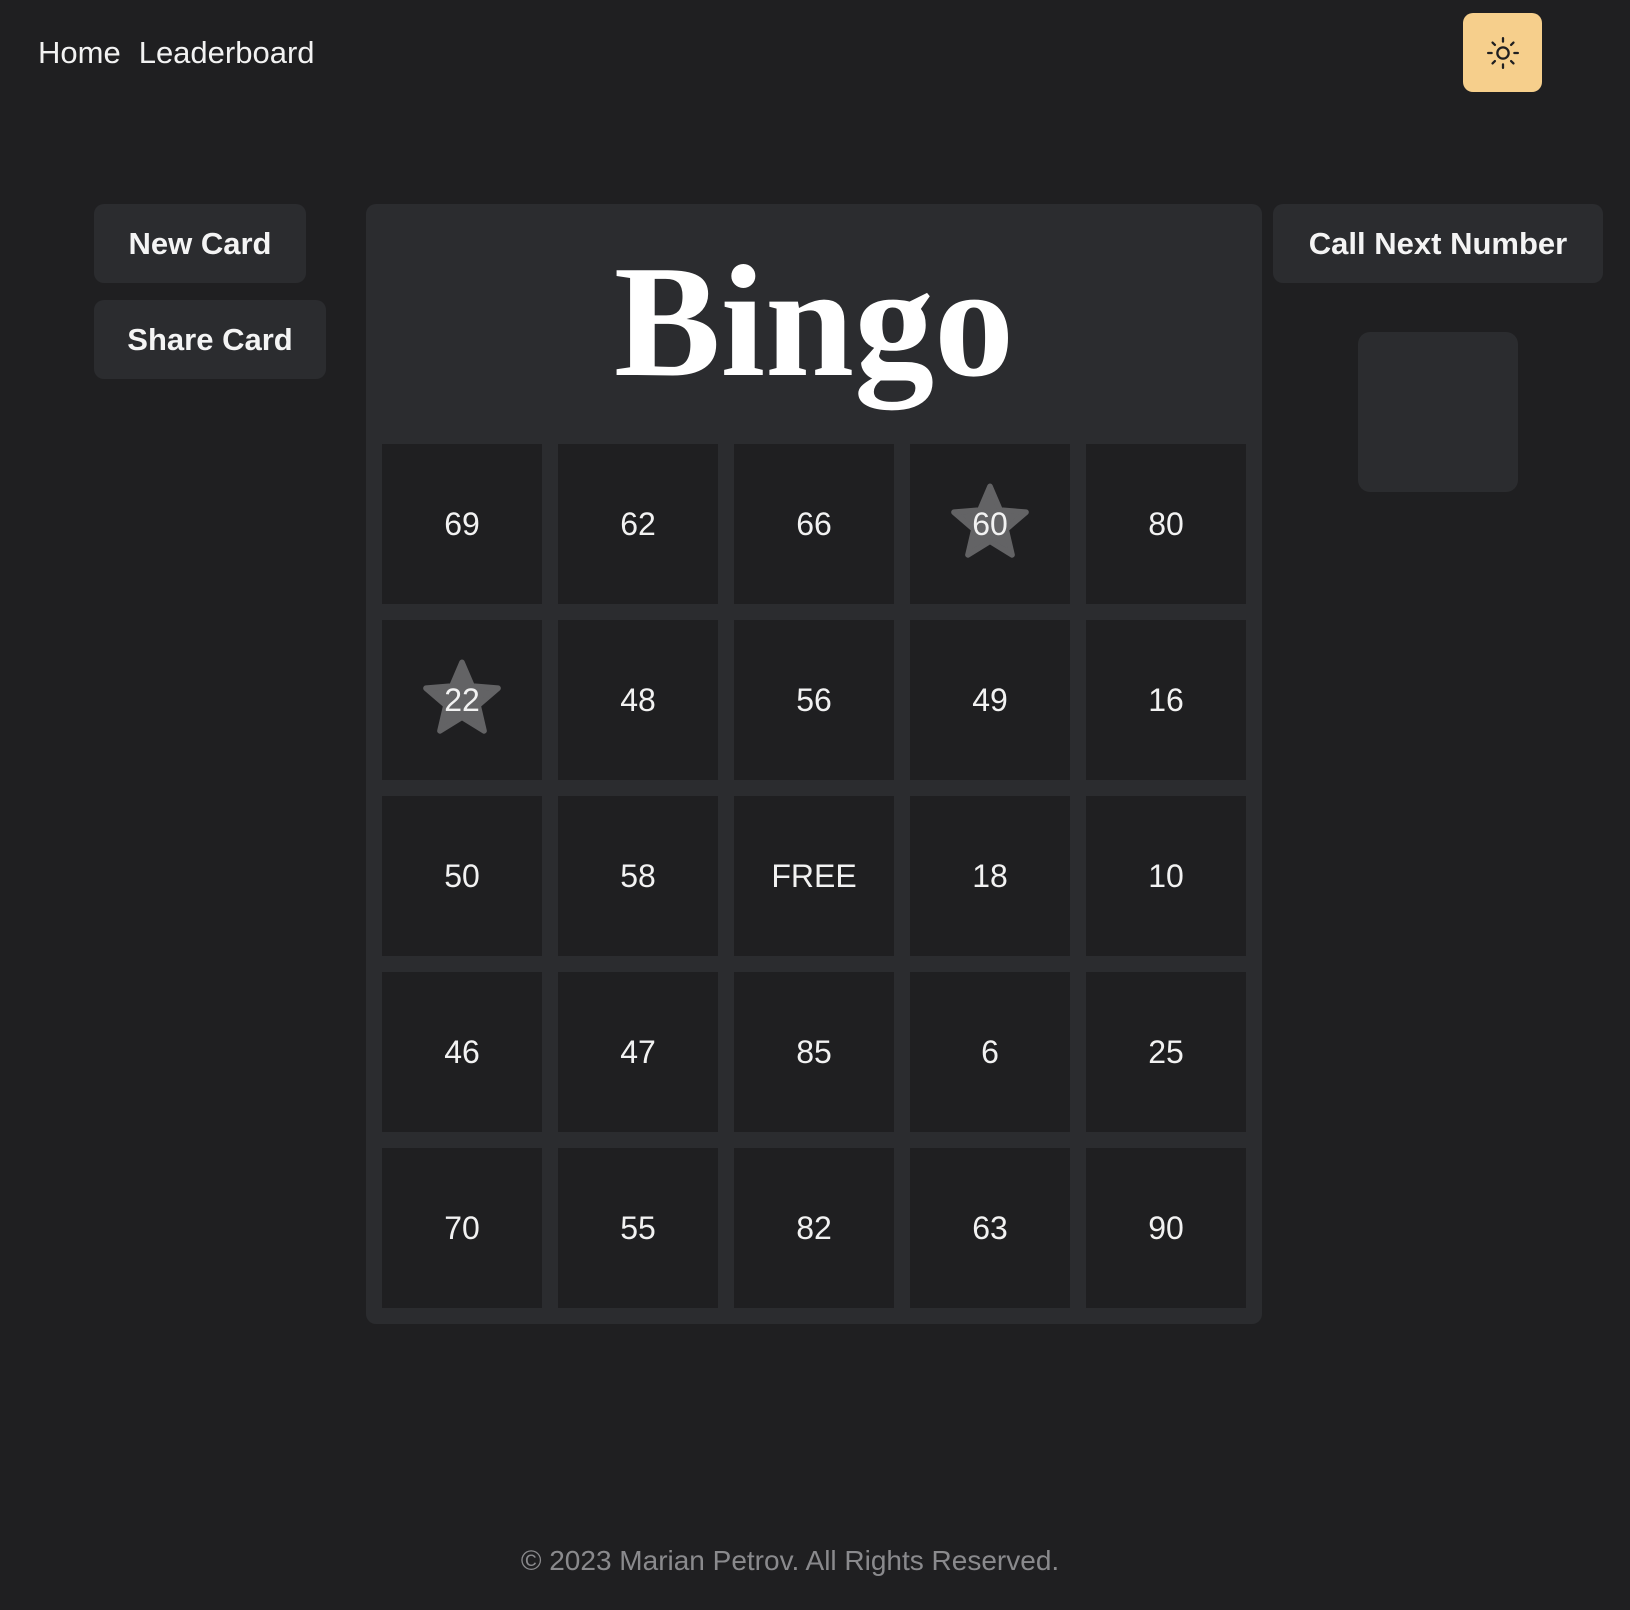 This screenshot has width=1630, height=1610. I want to click on bingo-cell: 18, so click(990, 876).